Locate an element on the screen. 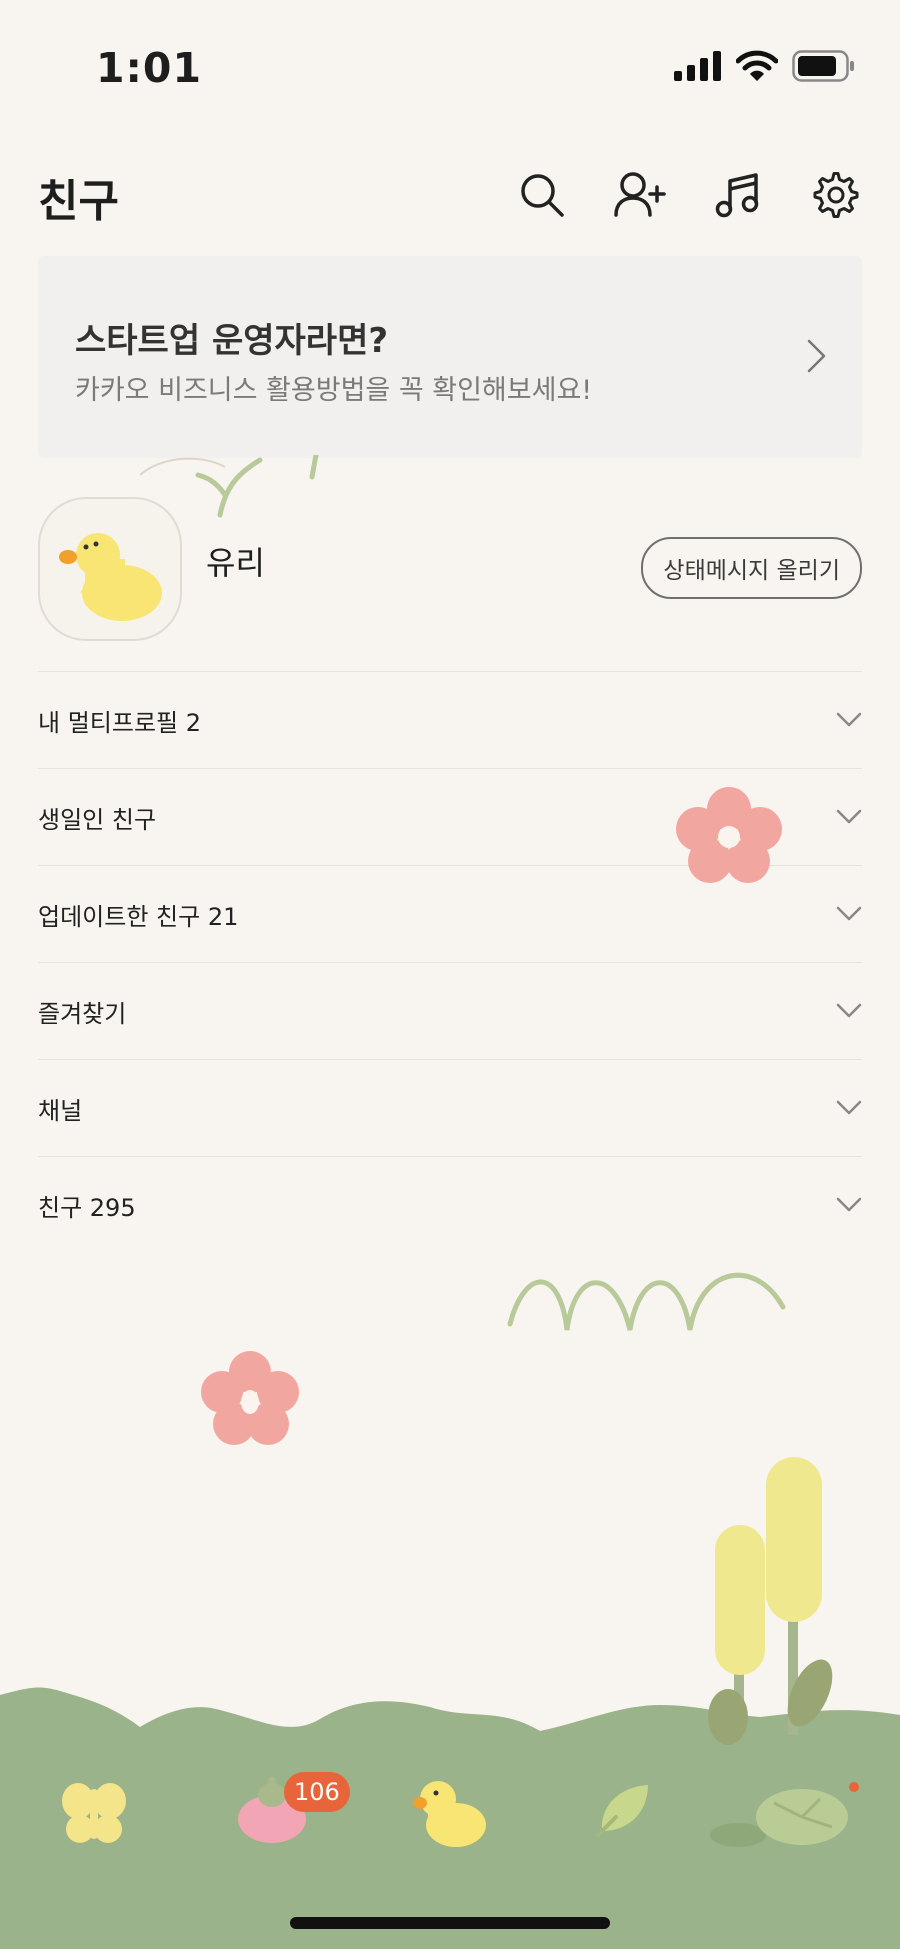 Image resolution: width=900 pixels, height=1949 pixels. settings-button is located at coordinates (836, 195).